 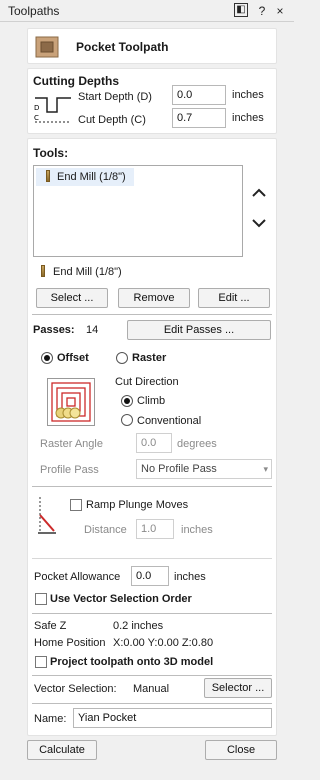 I want to click on svg-text: D, so click(x=36, y=108).